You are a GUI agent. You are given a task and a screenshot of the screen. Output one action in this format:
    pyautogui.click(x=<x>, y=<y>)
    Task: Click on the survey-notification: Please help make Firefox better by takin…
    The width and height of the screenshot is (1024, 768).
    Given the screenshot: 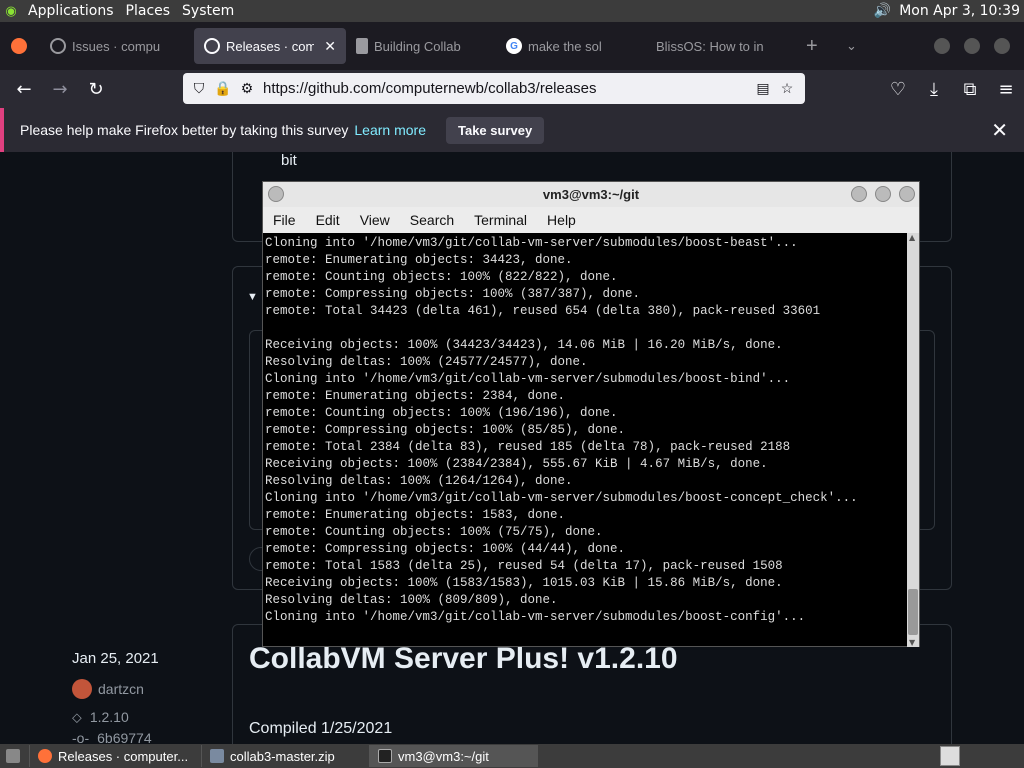 What is the action you would take?
    pyautogui.click(x=512, y=130)
    